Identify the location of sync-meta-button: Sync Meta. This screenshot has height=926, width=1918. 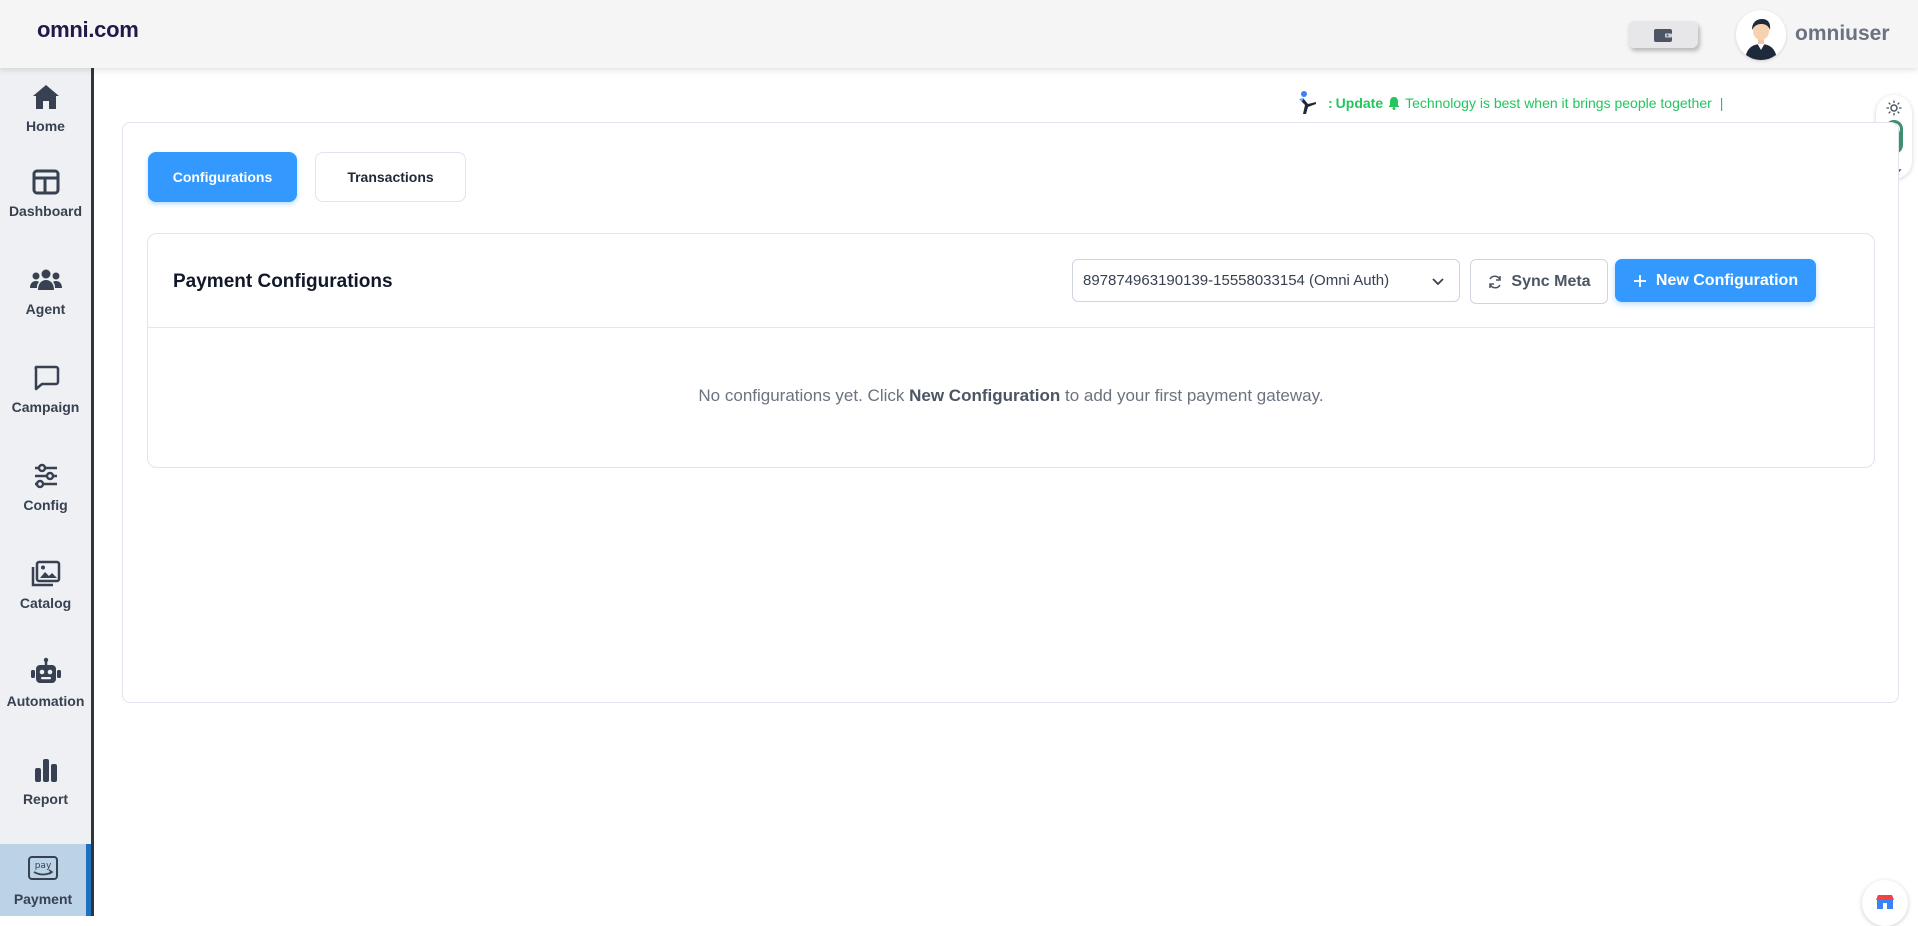
(1539, 281).